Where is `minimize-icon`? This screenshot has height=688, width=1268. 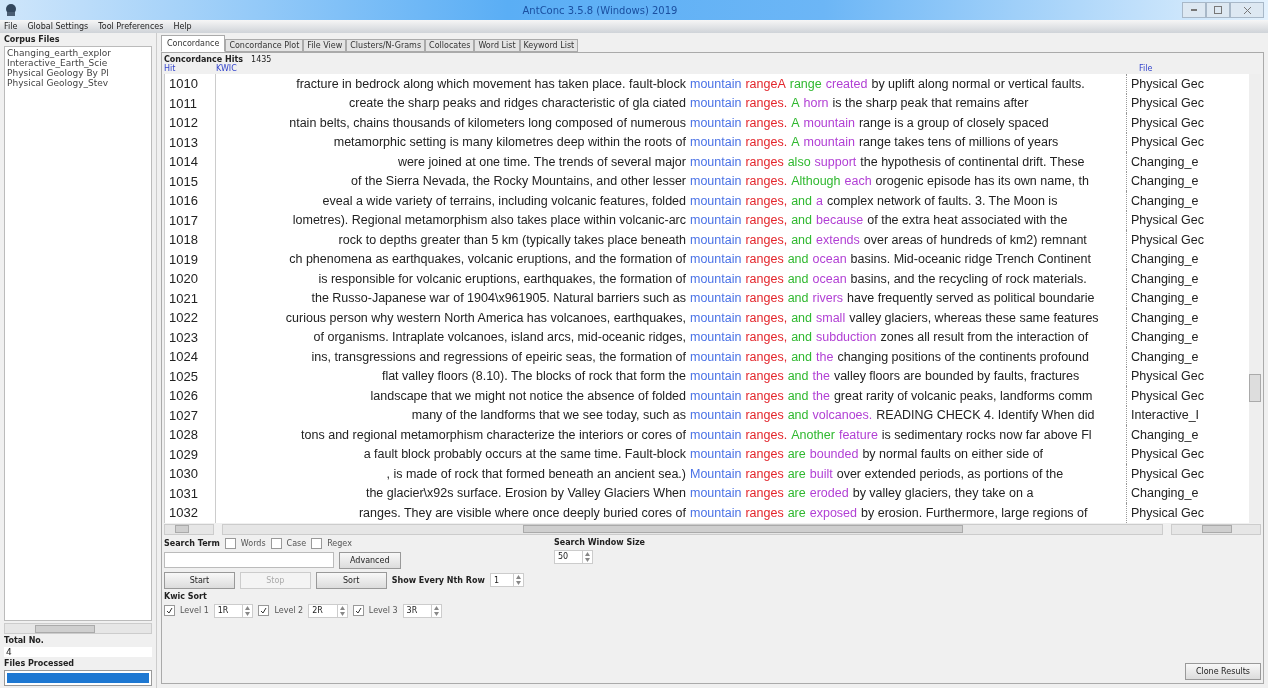 minimize-icon is located at coordinates (1194, 10).